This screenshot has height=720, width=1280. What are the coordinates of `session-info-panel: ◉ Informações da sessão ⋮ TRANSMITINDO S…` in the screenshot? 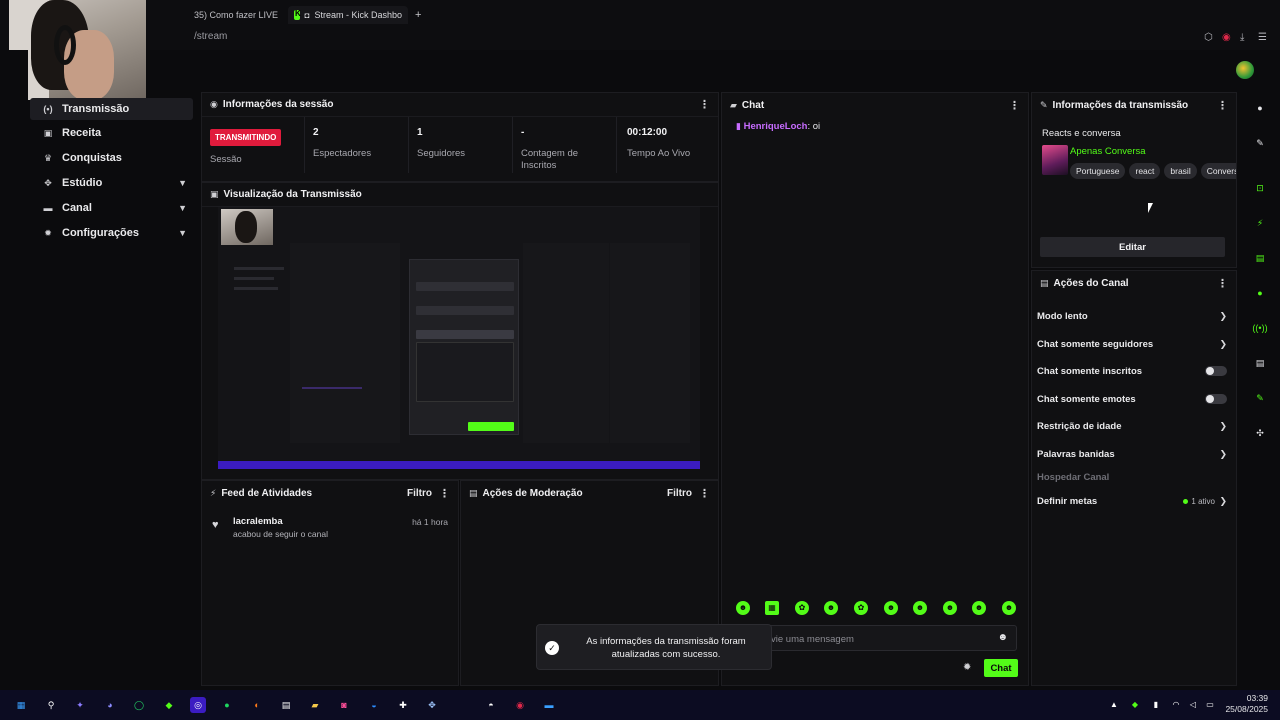 It's located at (460, 137).